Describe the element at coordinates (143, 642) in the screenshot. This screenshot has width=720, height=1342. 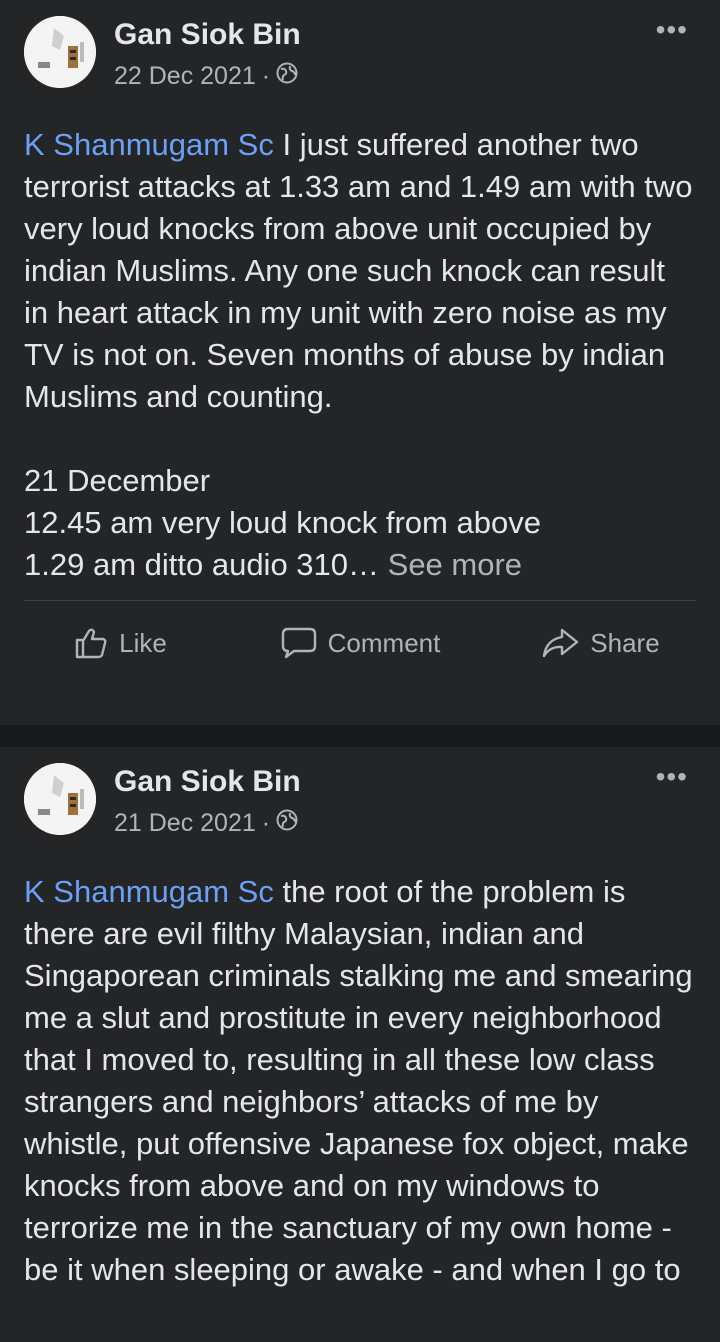
I see `like-label: Like` at that location.